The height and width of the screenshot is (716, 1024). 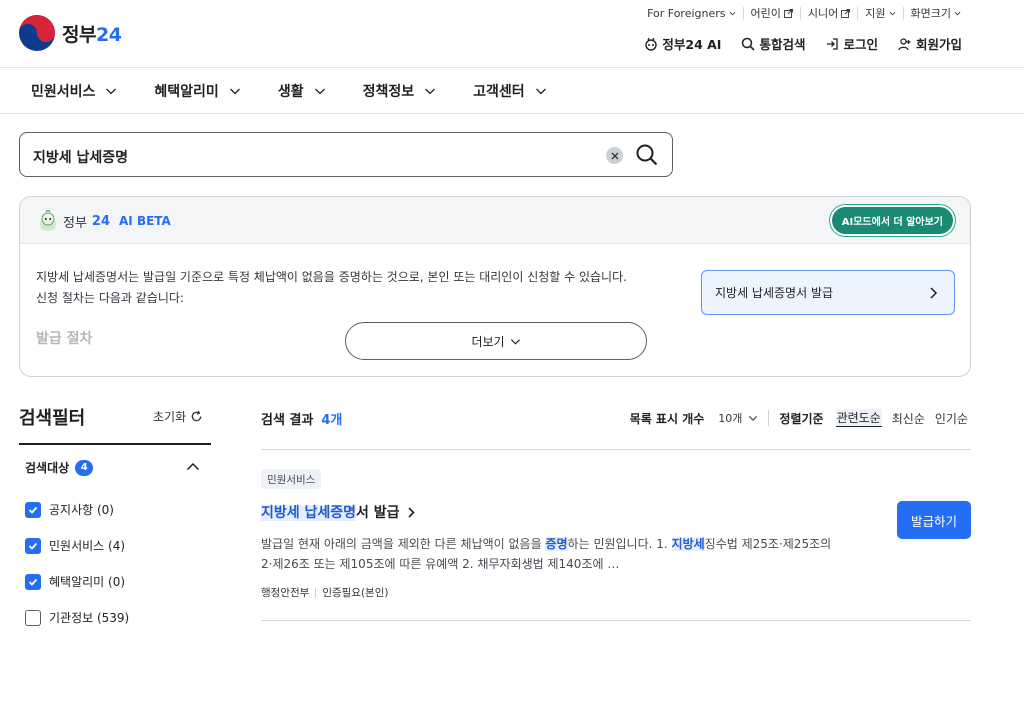 I want to click on nav-policy: 정책정보, so click(x=400, y=91).